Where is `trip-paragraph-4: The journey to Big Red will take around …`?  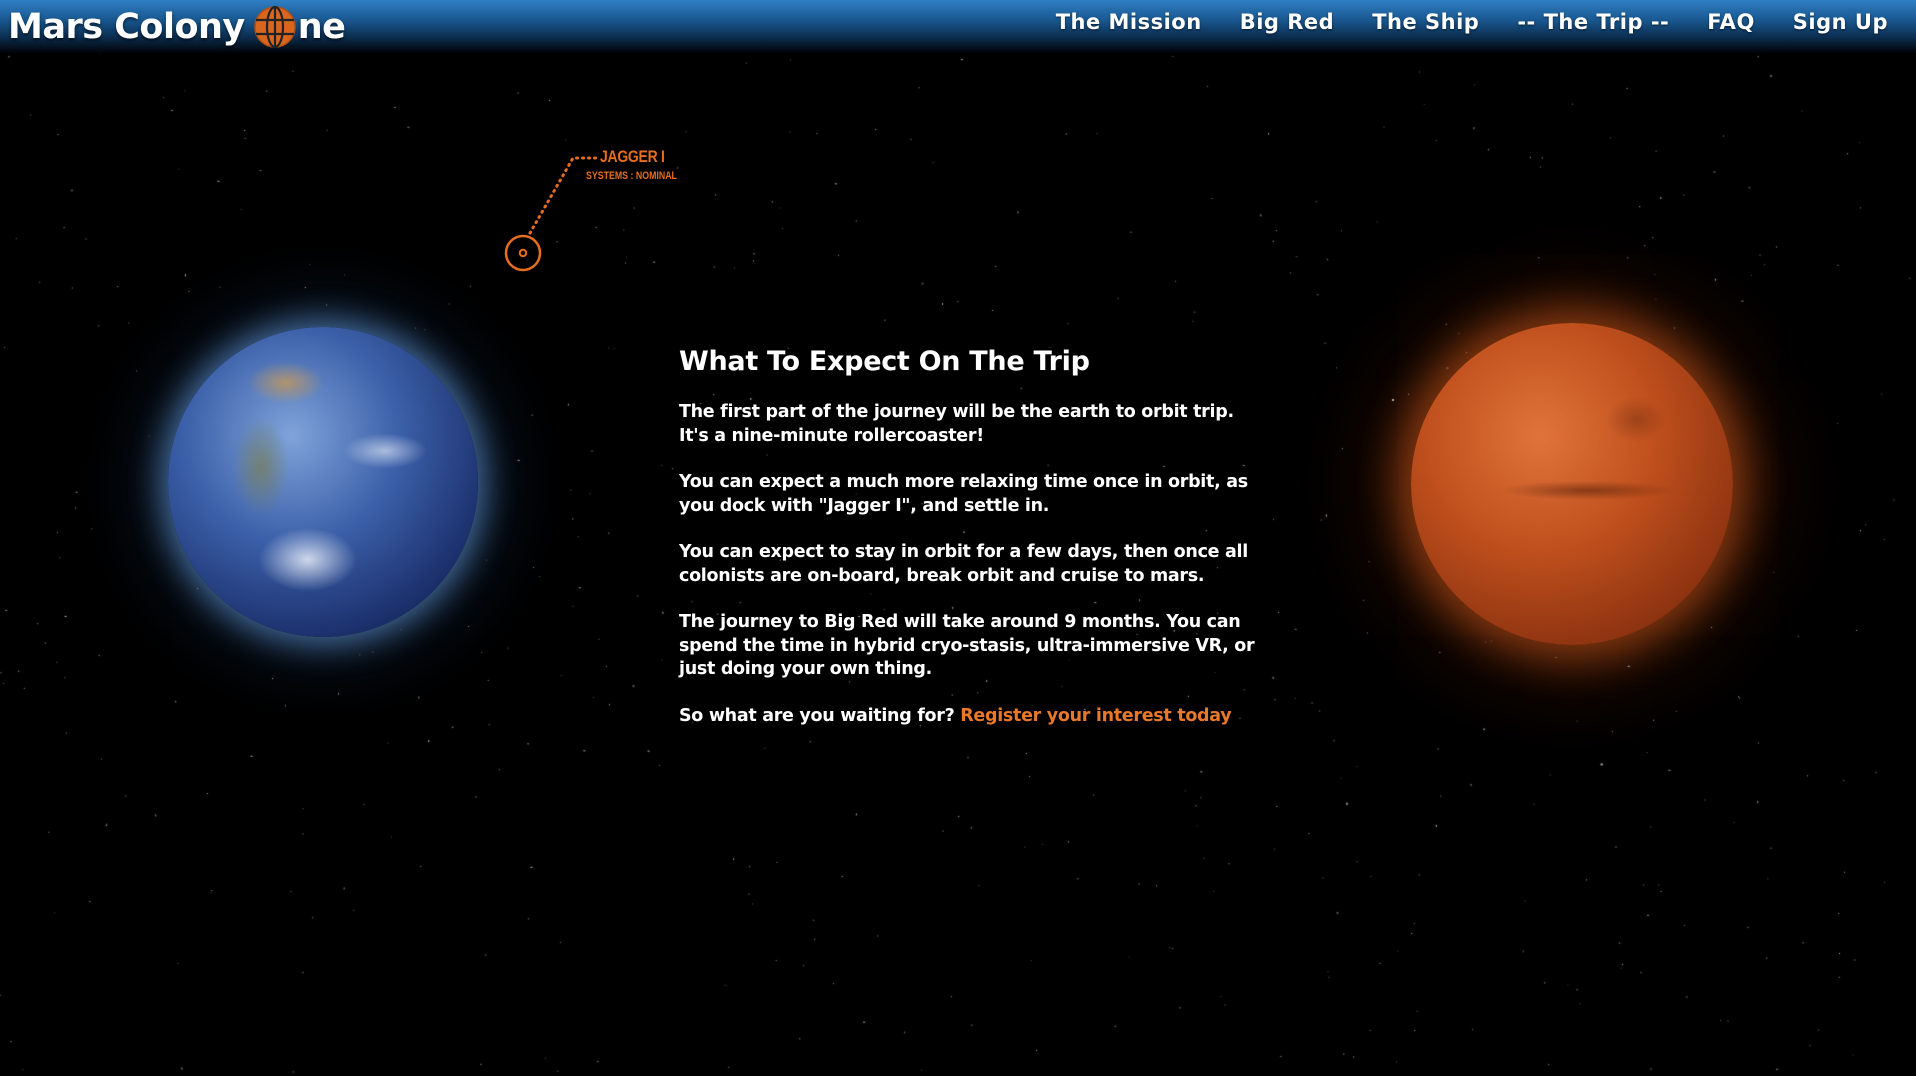
trip-paragraph-4: The journey to Big Red will take around … is located at coordinates (967, 645).